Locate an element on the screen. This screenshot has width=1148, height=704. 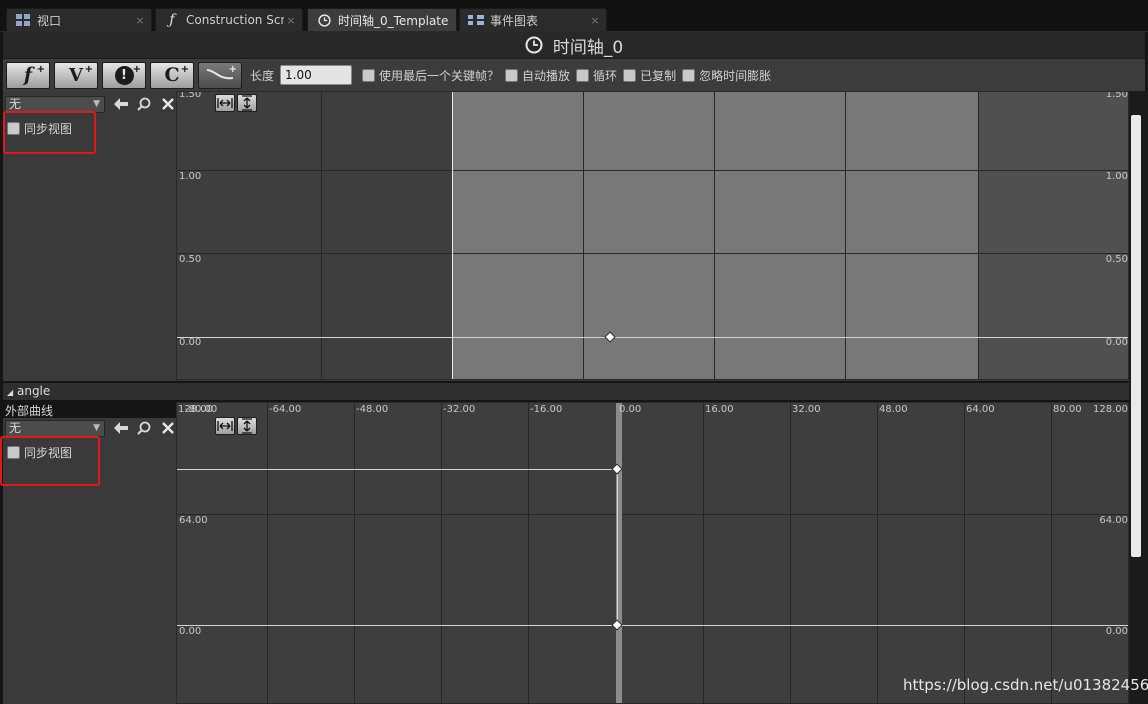
loop-option: 循环 is located at coordinates (596, 75).